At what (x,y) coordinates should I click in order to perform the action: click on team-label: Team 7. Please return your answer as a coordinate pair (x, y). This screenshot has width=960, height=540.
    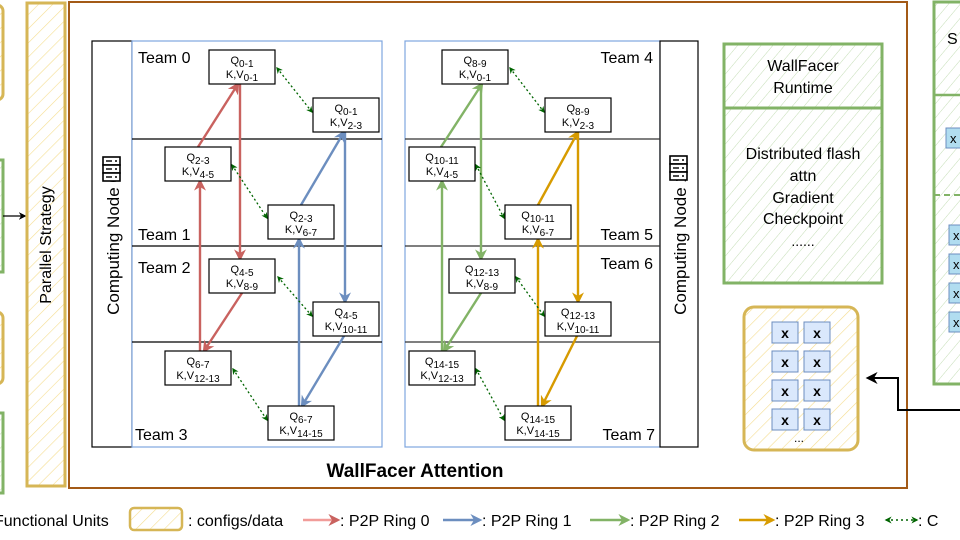
    Looking at the image, I should click on (629, 435).